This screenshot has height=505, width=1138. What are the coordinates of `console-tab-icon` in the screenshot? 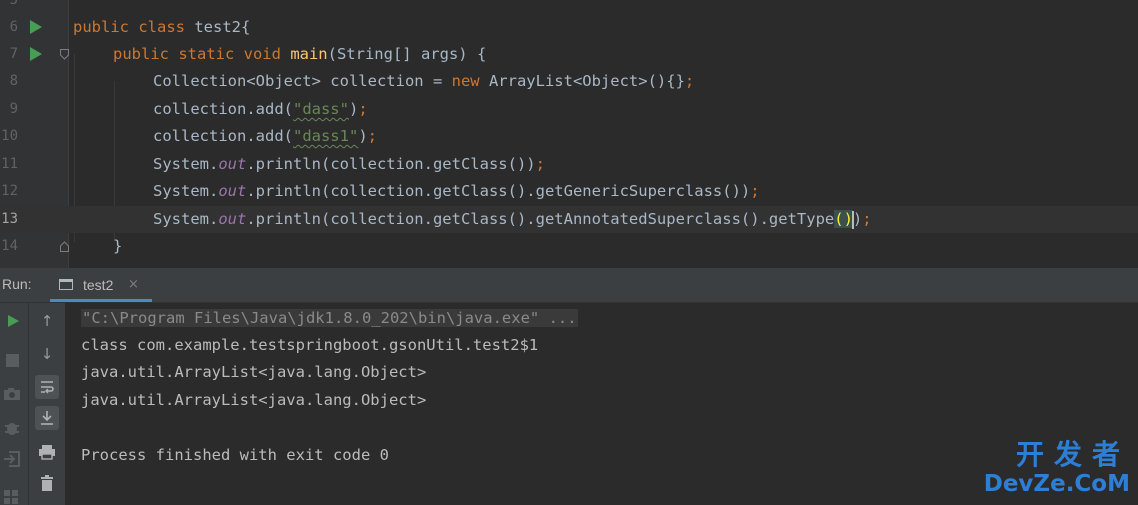 It's located at (66, 284).